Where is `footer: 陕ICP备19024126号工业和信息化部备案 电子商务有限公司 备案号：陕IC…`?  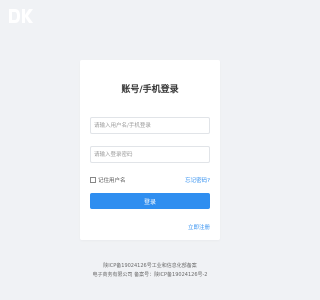 footer: 陕ICP备19024126号工业和信息化部备案 电子商务有限公司 备案号：陕IC… is located at coordinates (150, 271).